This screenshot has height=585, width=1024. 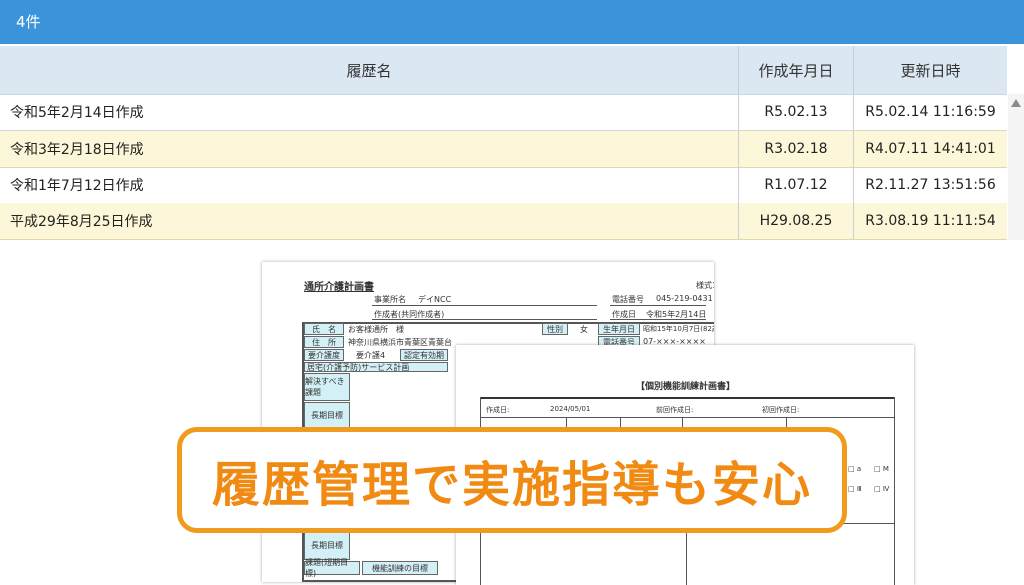 What do you see at coordinates (795, 112) in the screenshot?
I see `row-created-date: R5.02.13` at bounding box center [795, 112].